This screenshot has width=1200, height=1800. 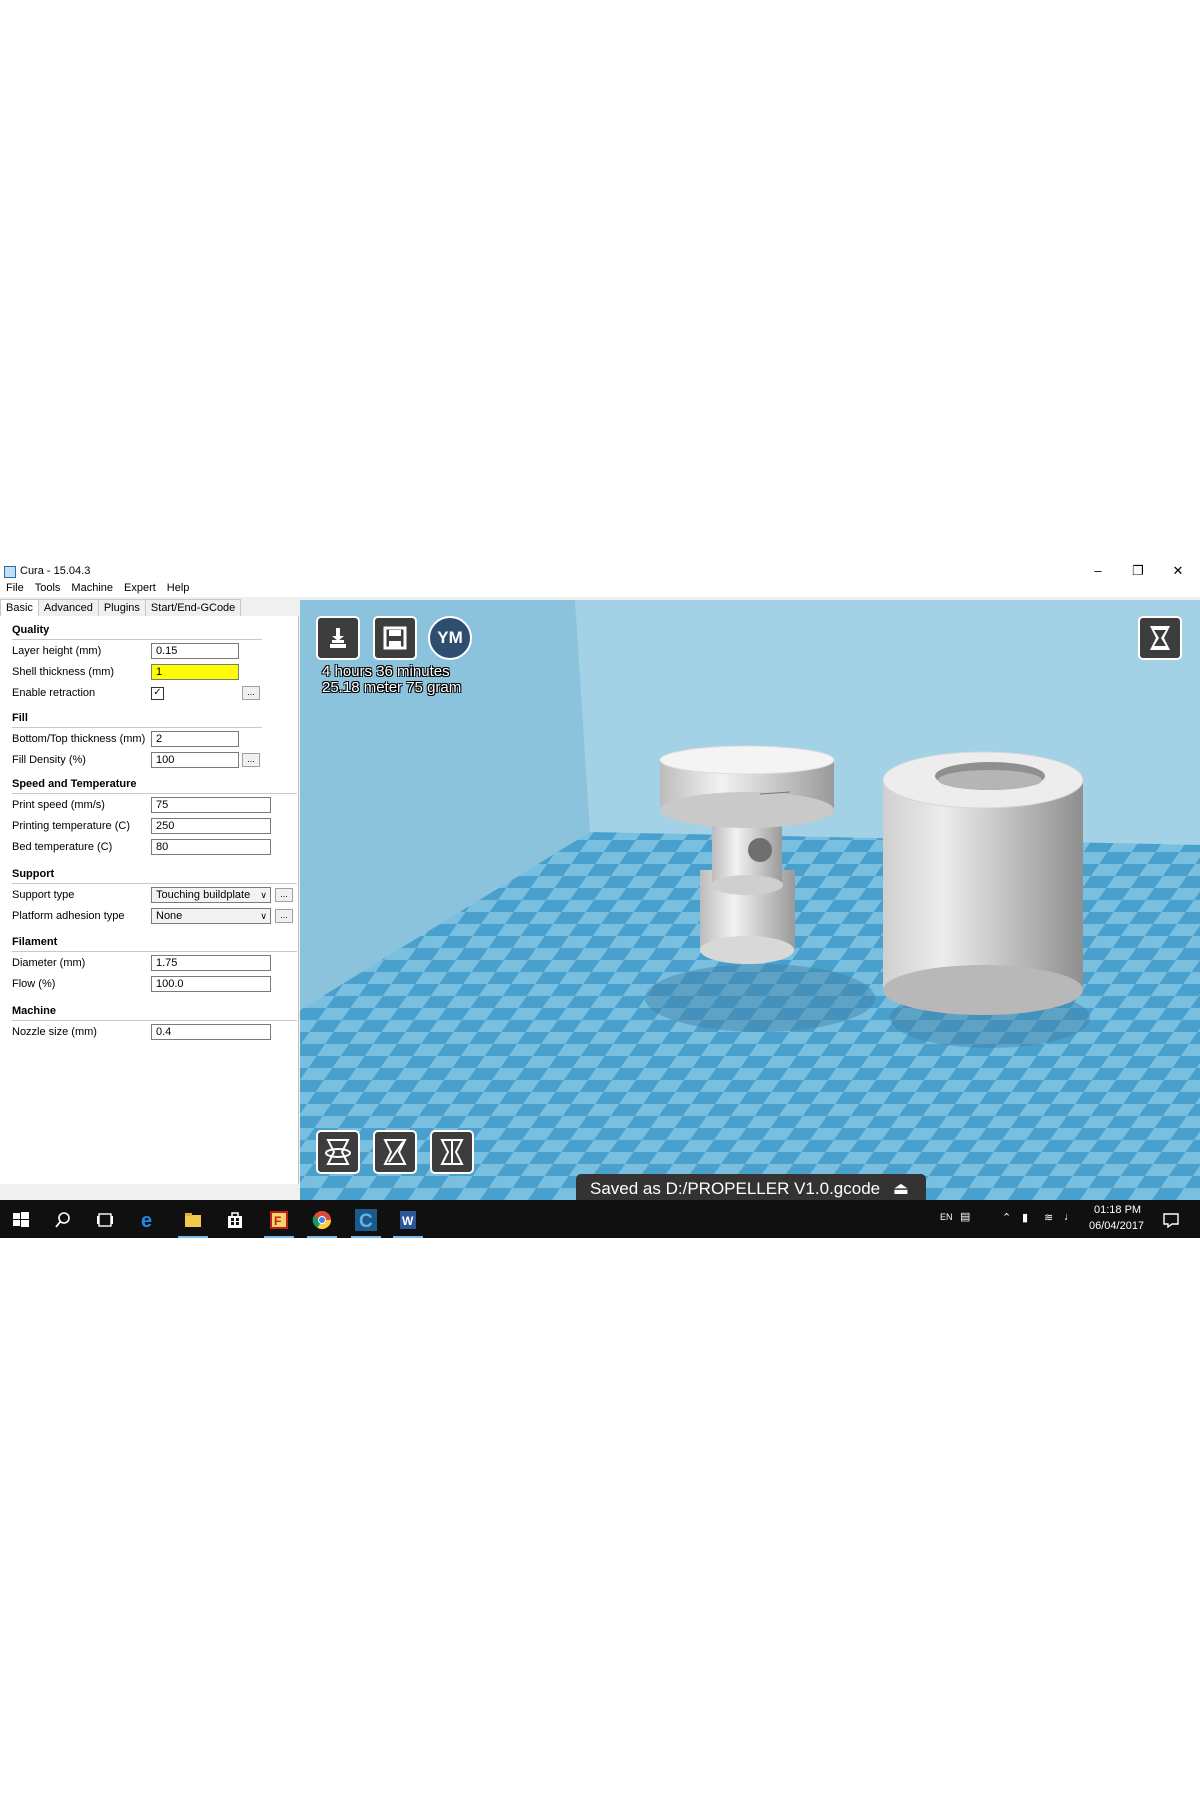 What do you see at coordinates (62, 847) in the screenshot?
I see `bed-temperature-label: Bed temperature (C)` at bounding box center [62, 847].